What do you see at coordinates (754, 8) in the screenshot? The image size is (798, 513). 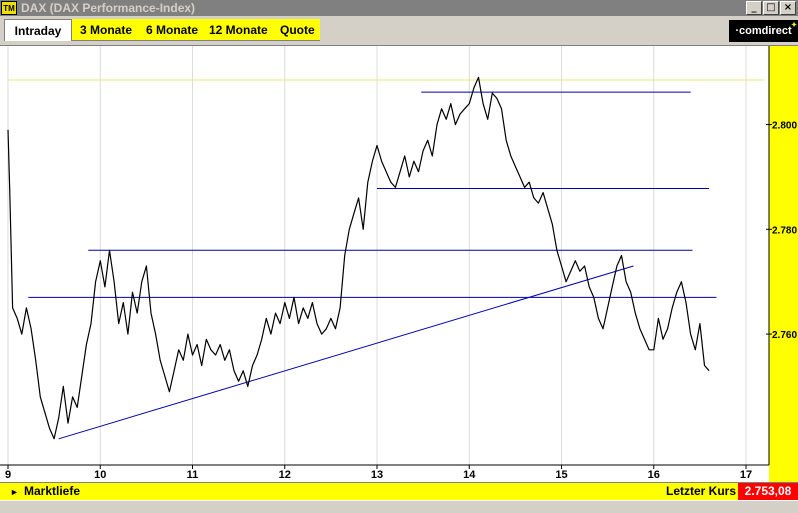 I see `minimize-button: _` at bounding box center [754, 8].